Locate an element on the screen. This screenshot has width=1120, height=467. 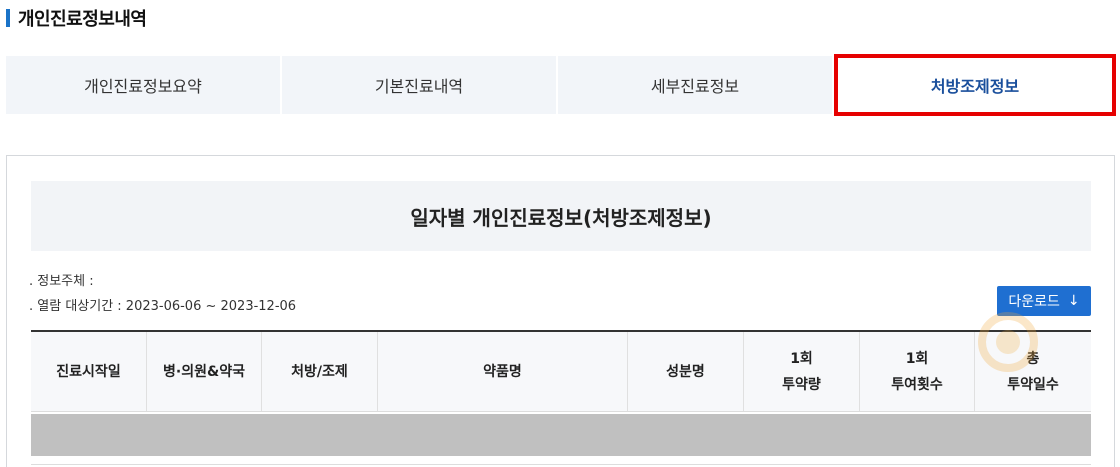
watermark-logo-icon is located at coordinates (1008, 342).